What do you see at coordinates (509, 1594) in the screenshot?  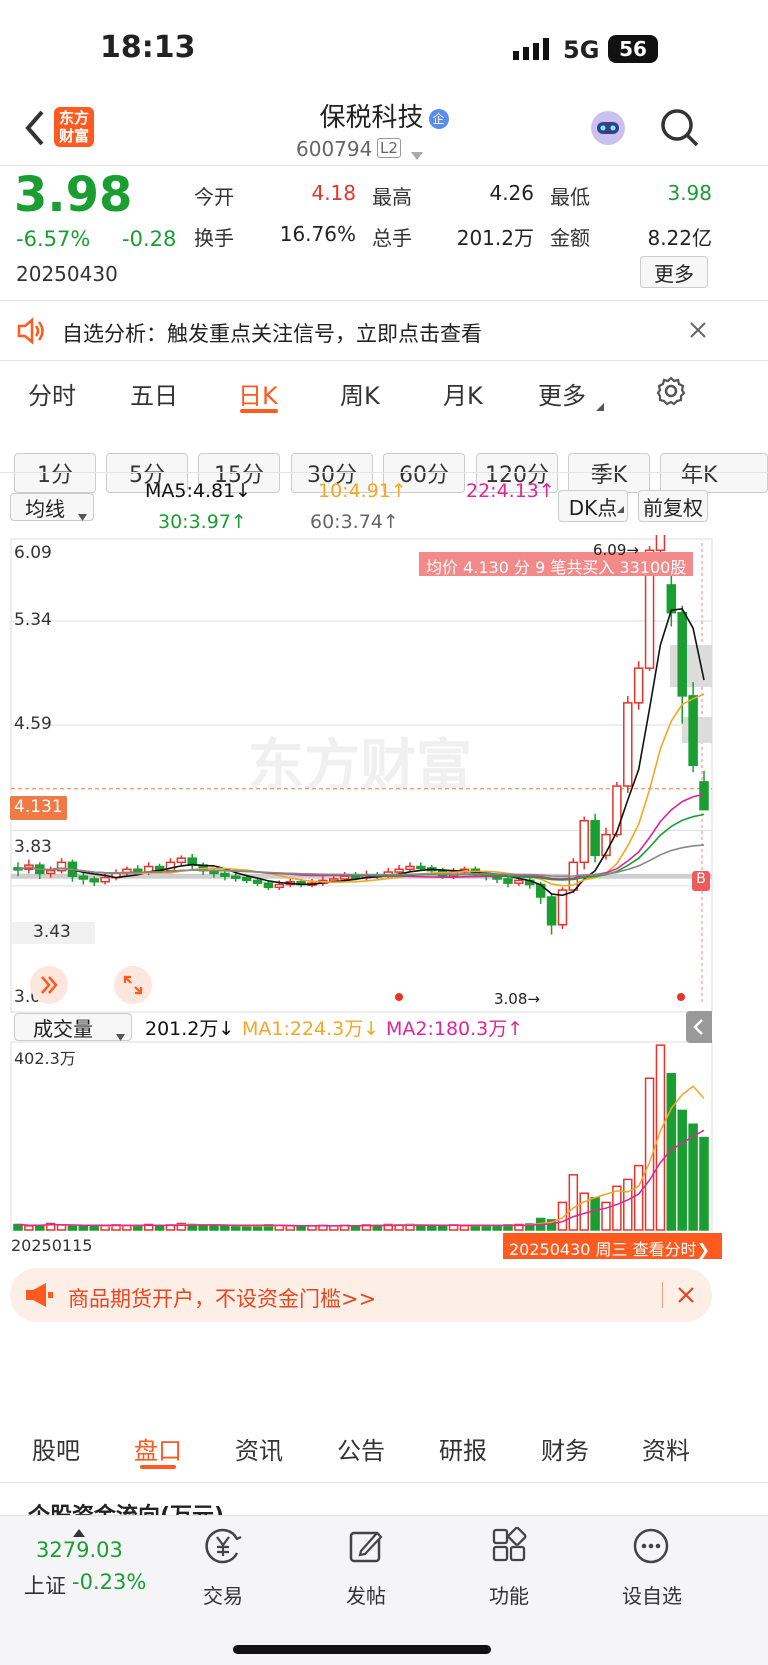 I see `function-label: 功能` at bounding box center [509, 1594].